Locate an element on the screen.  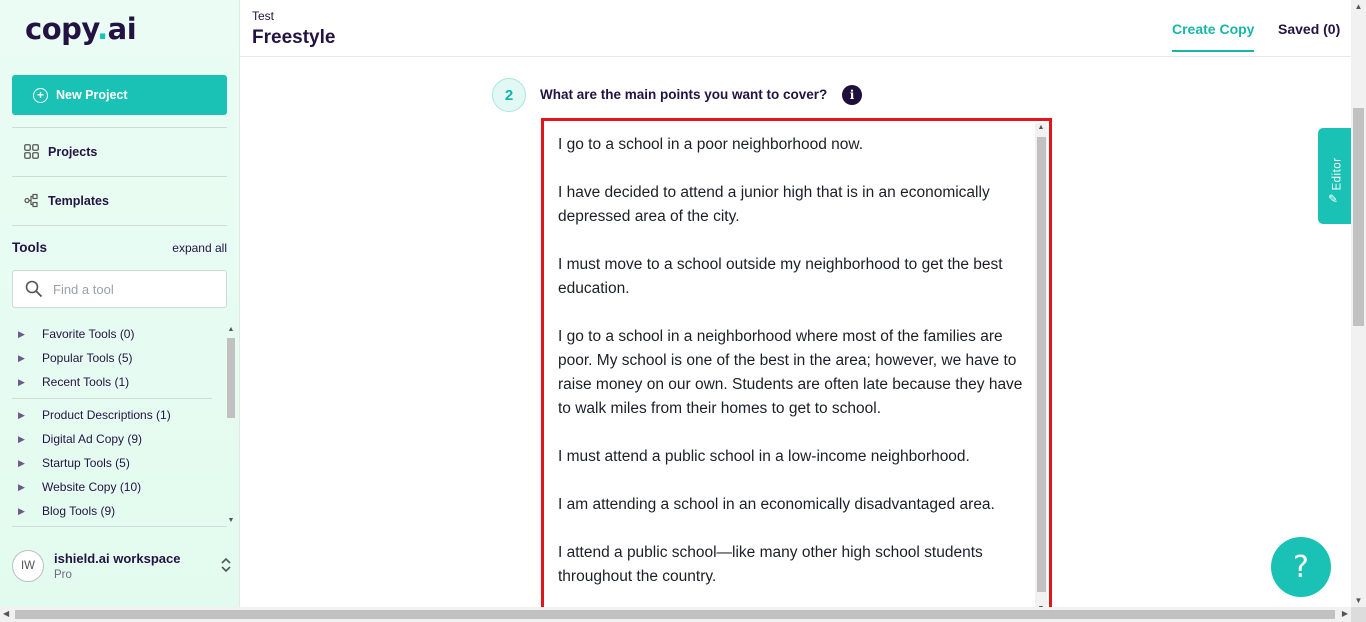
page-header: Test Freestyle Create Copy Saved (0) is located at coordinates (795, 28).